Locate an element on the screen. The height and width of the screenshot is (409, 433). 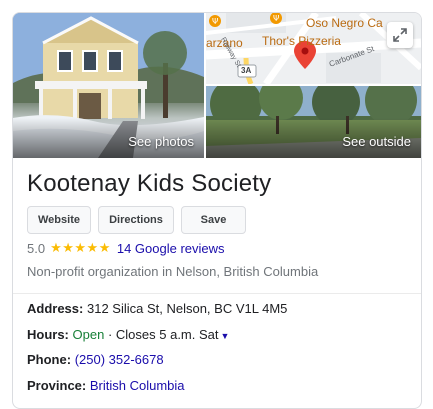
save-button: Save is located at coordinates (213, 220).